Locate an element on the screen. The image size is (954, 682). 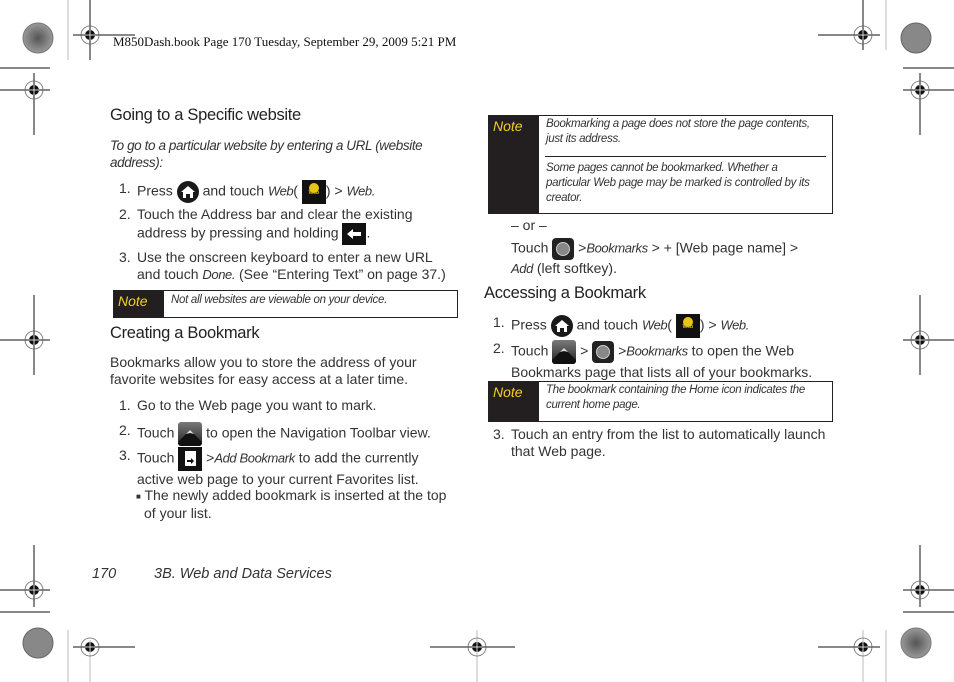
heading-going-to-website: Going to a Specific website is located at coordinates (205, 115).